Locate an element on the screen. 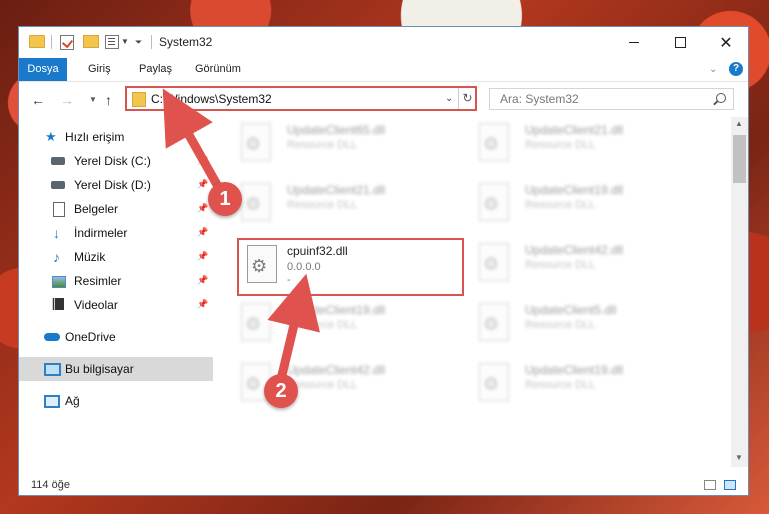 The height and width of the screenshot is (514, 769). sidebar-item-documents: Belgeler 📌 is located at coordinates (116, 209).